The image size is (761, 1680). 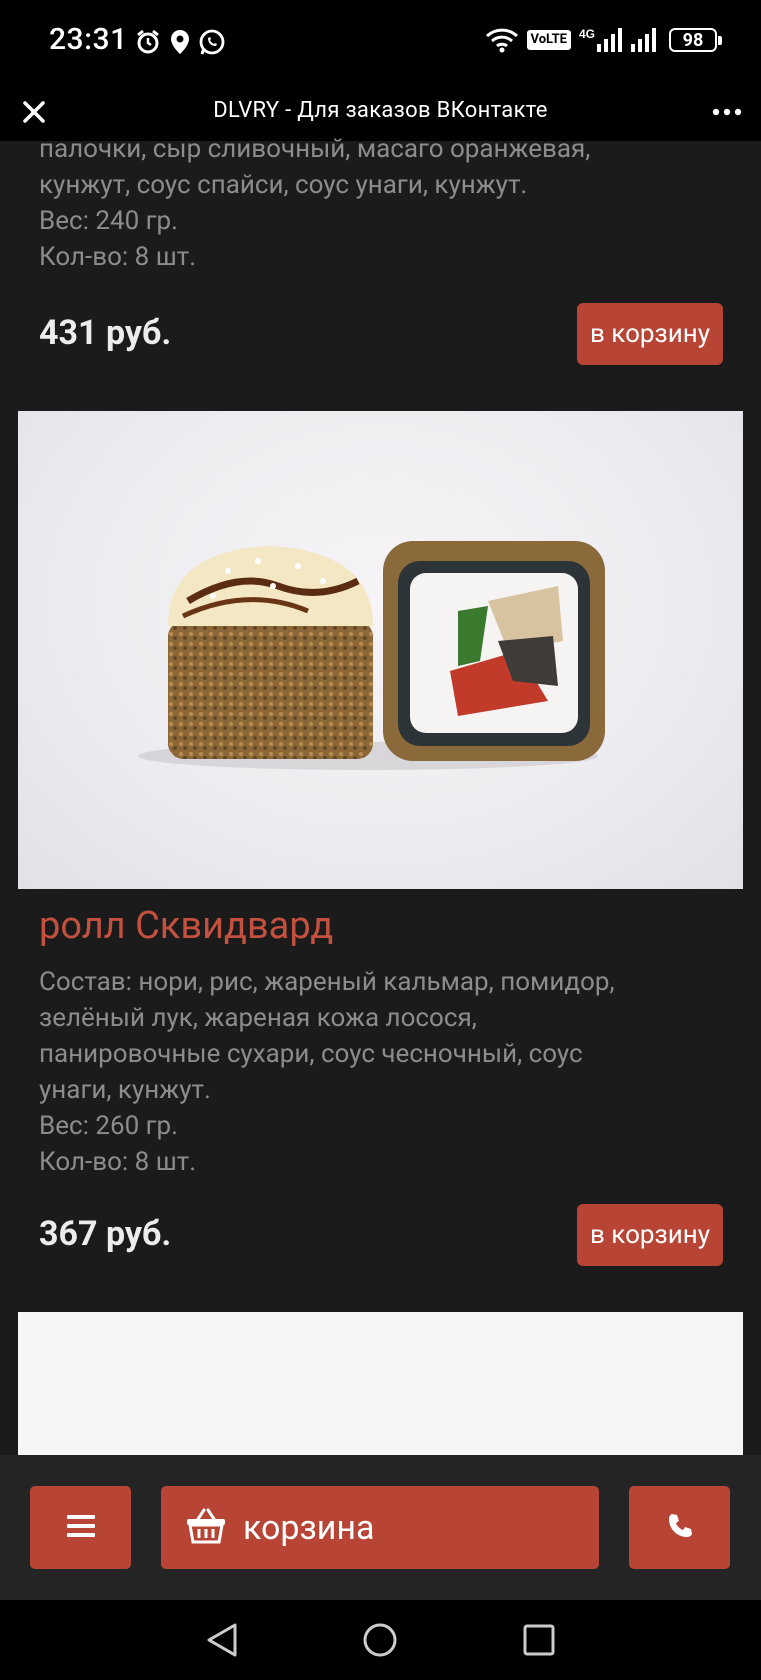 I want to click on sushi-rolls-photo, so click(x=371, y=655).